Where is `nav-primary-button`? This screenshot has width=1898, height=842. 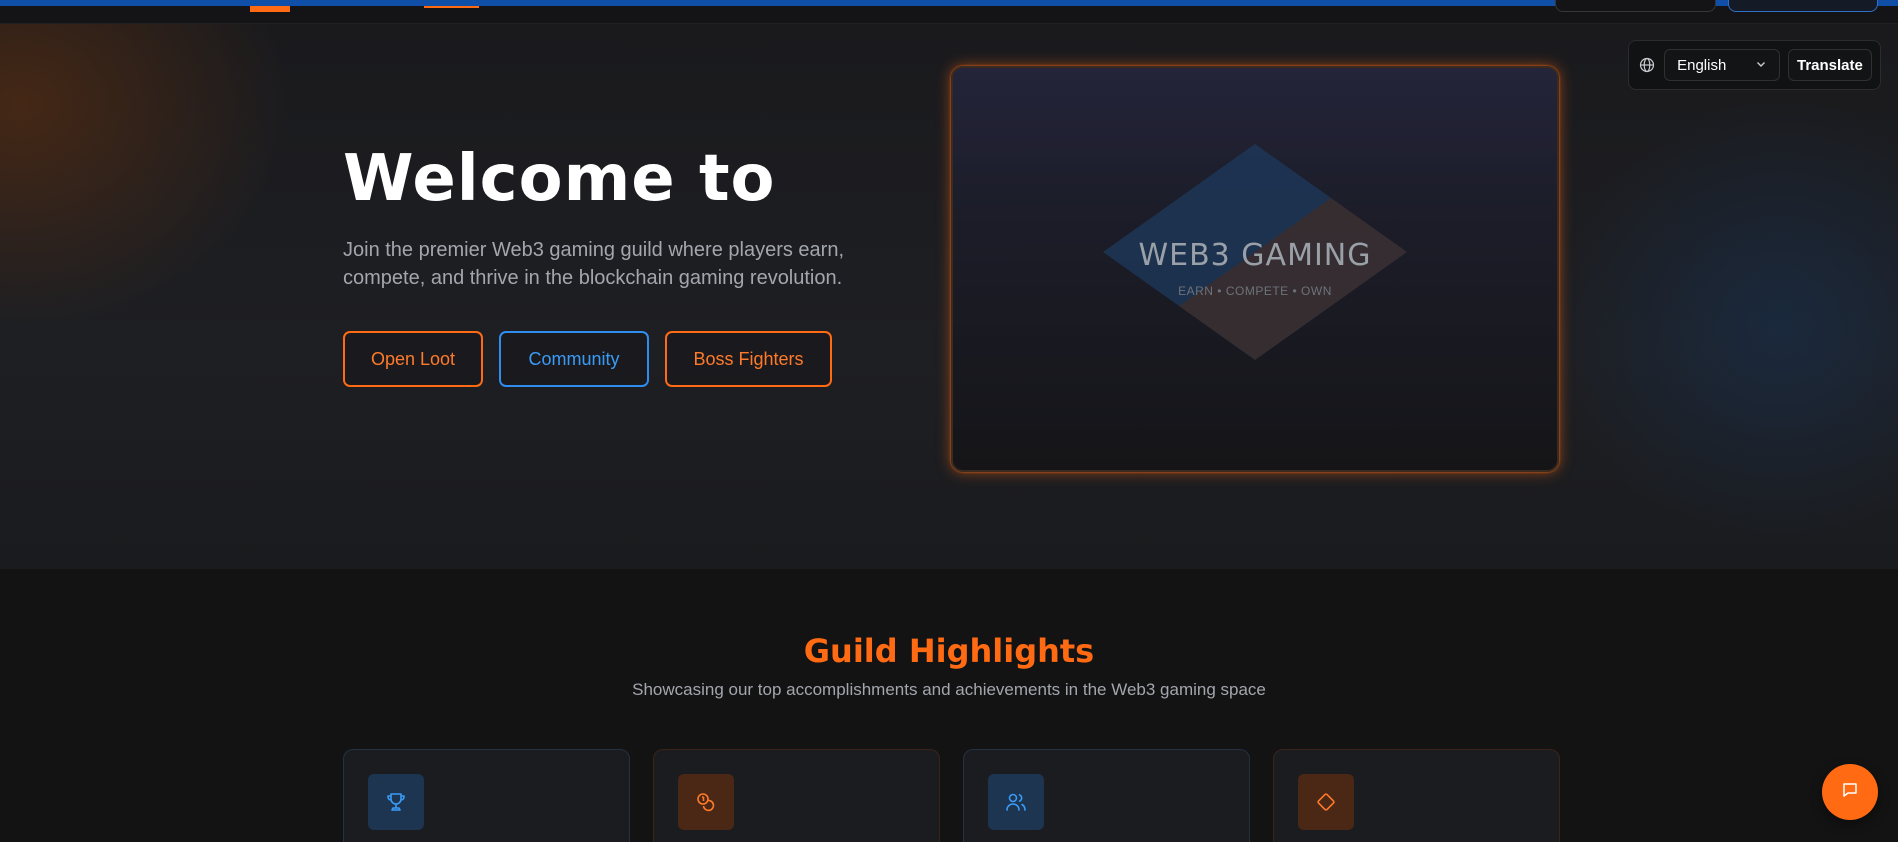
nav-primary-button is located at coordinates (1803, 6).